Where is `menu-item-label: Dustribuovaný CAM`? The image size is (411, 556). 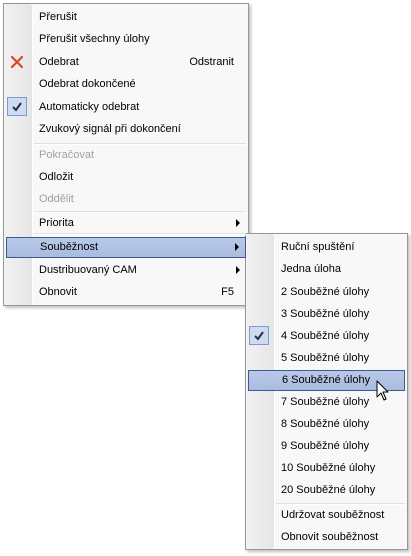
menu-item-label: Dustribuovaný CAM is located at coordinates (88, 270).